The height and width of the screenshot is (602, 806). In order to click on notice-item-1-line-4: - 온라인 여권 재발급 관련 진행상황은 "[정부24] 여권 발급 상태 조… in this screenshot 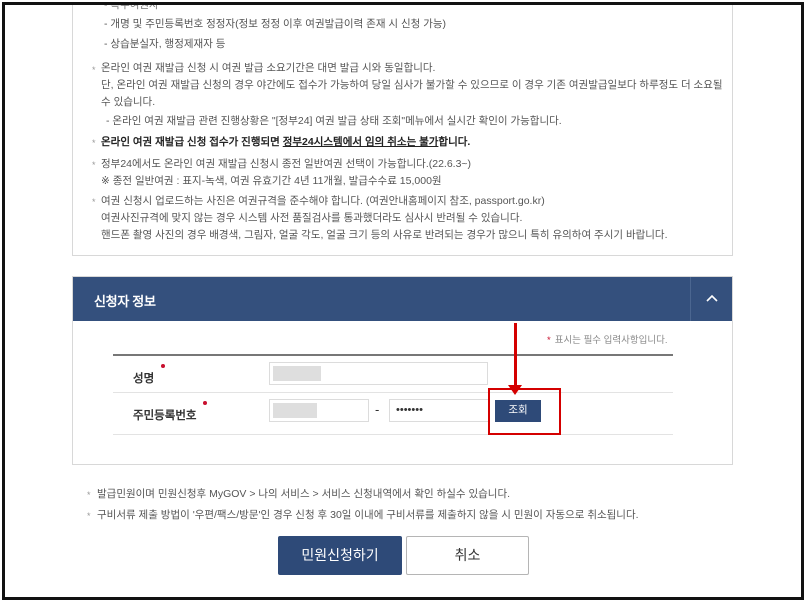, I will do `click(334, 121)`.